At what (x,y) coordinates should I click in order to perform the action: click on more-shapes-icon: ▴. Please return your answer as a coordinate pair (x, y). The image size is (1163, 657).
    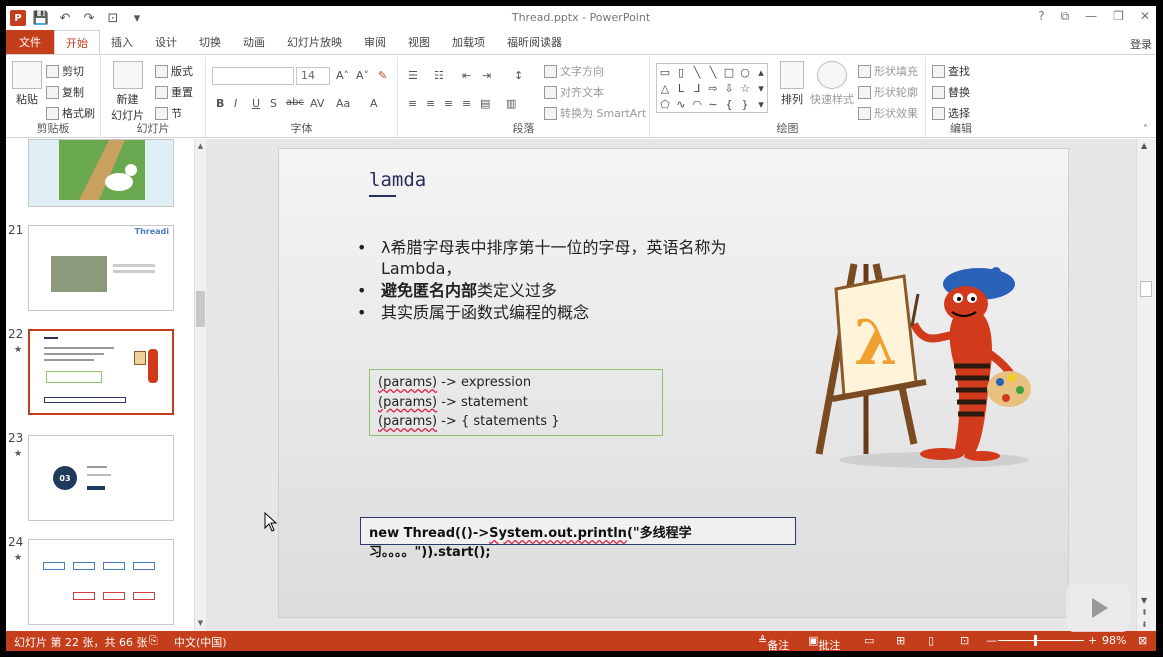
    Looking at the image, I should click on (761, 72).